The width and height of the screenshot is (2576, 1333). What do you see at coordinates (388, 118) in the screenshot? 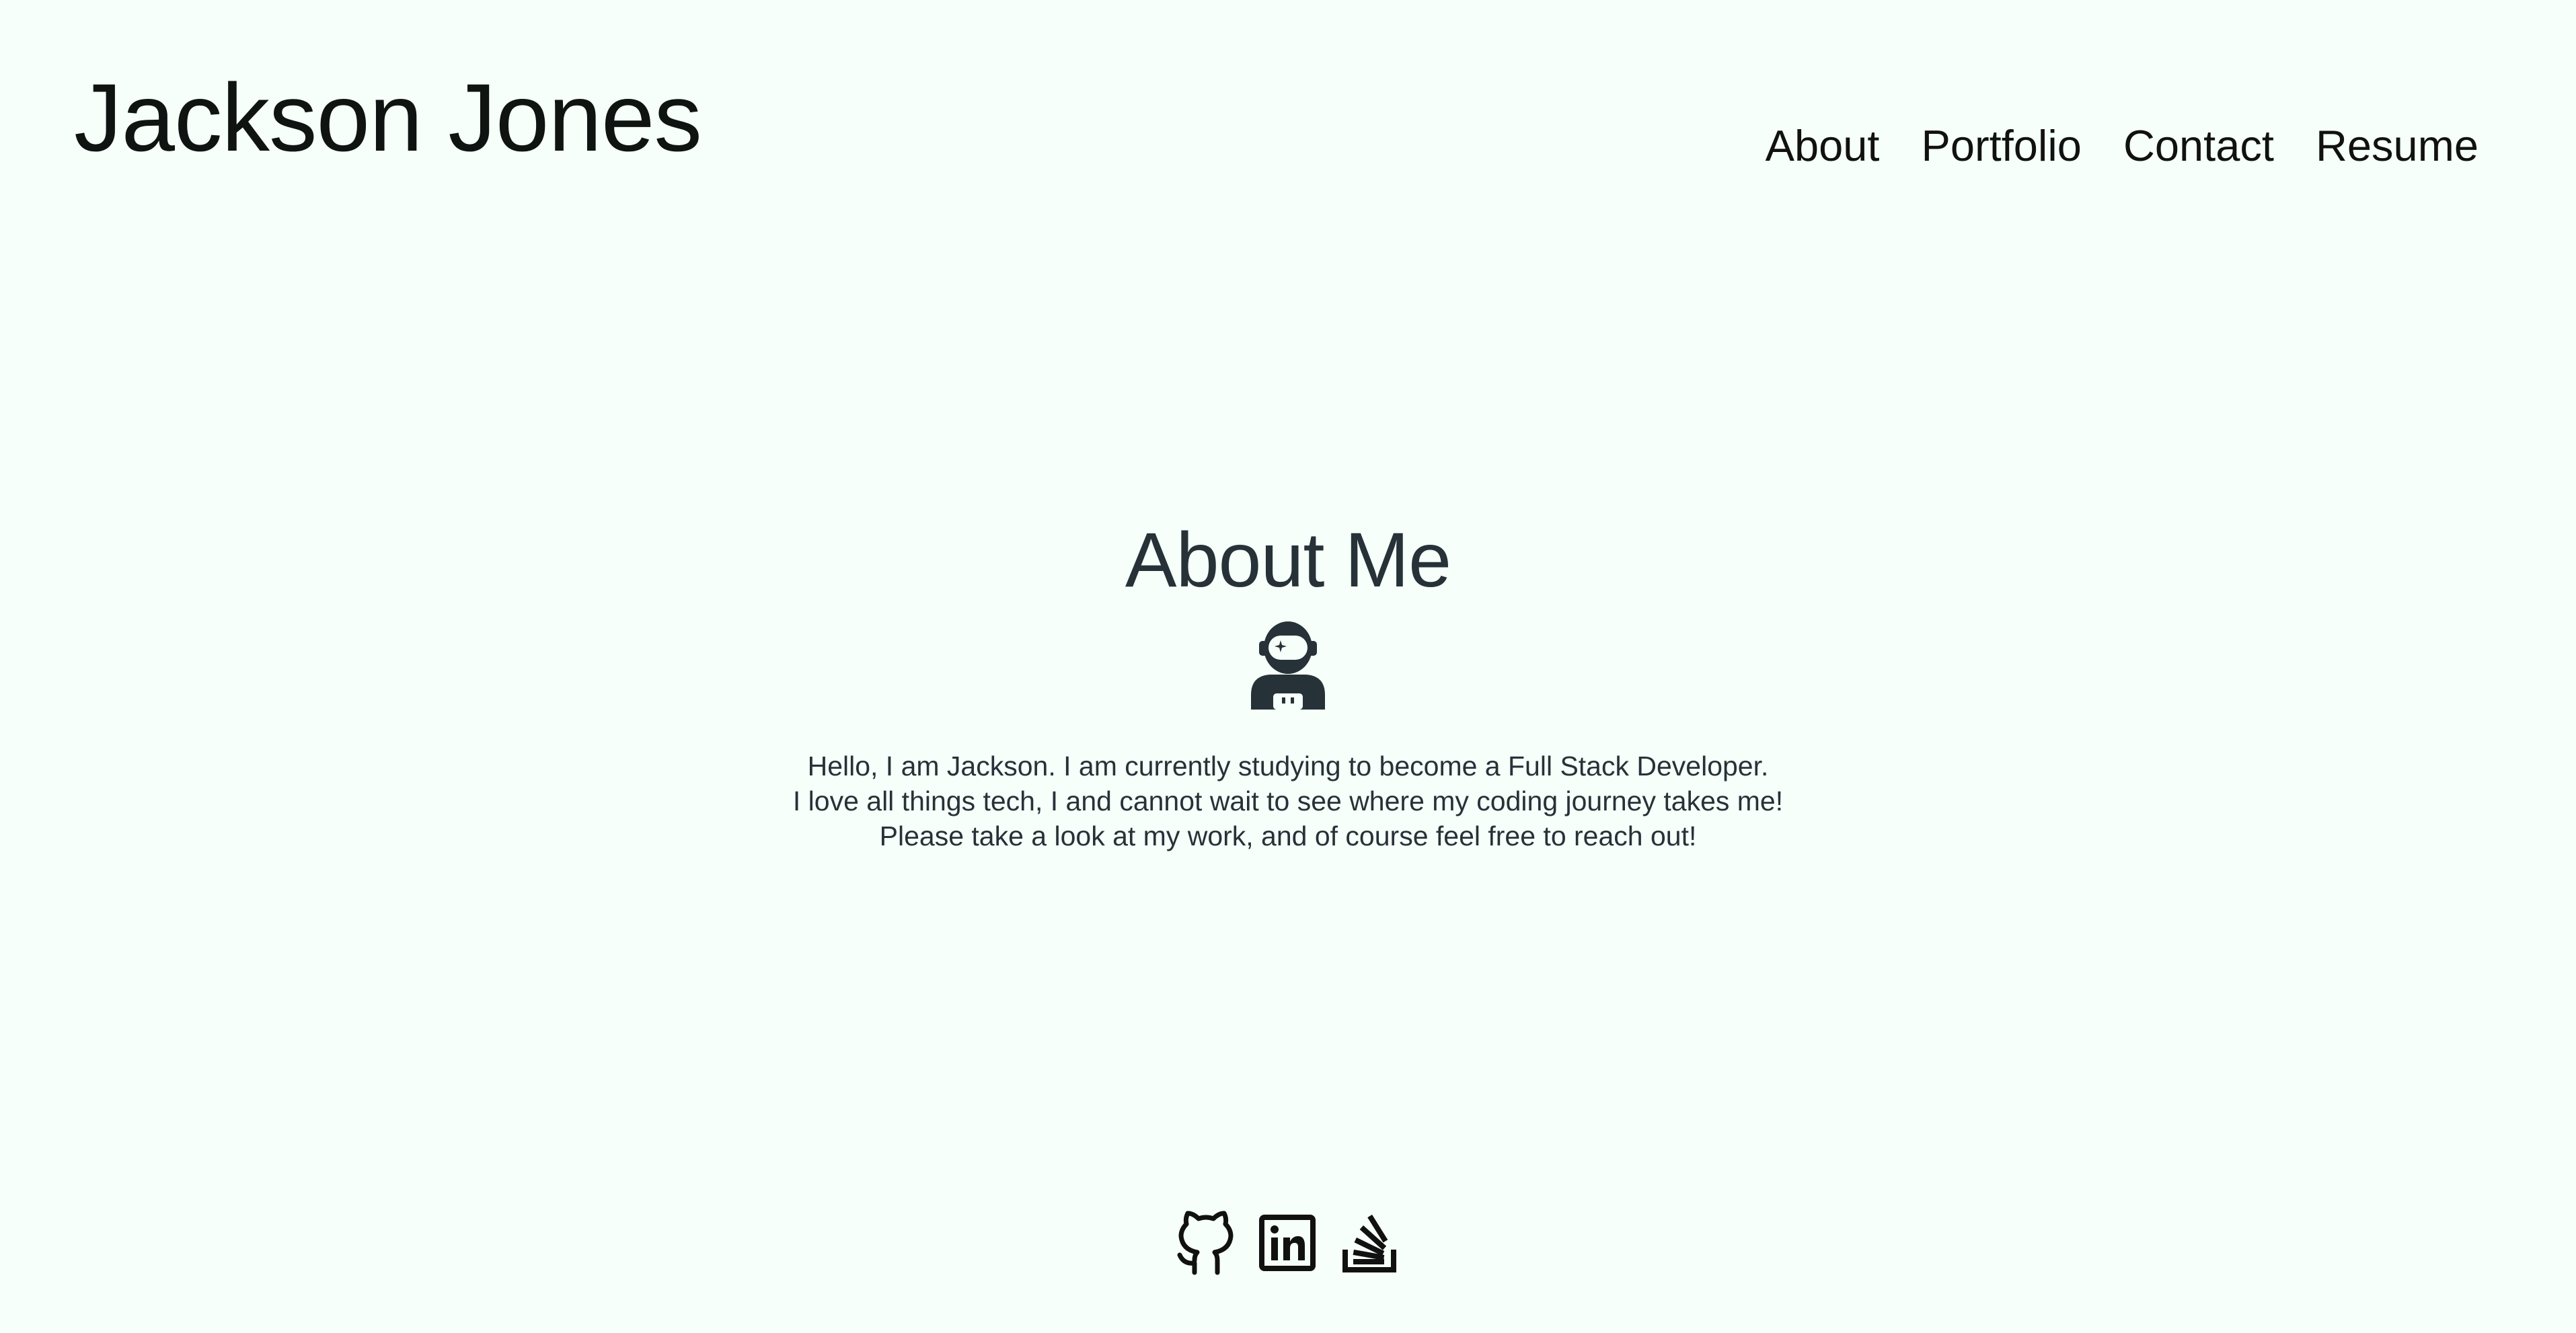
I see `site-name: Jackson Jones` at bounding box center [388, 118].